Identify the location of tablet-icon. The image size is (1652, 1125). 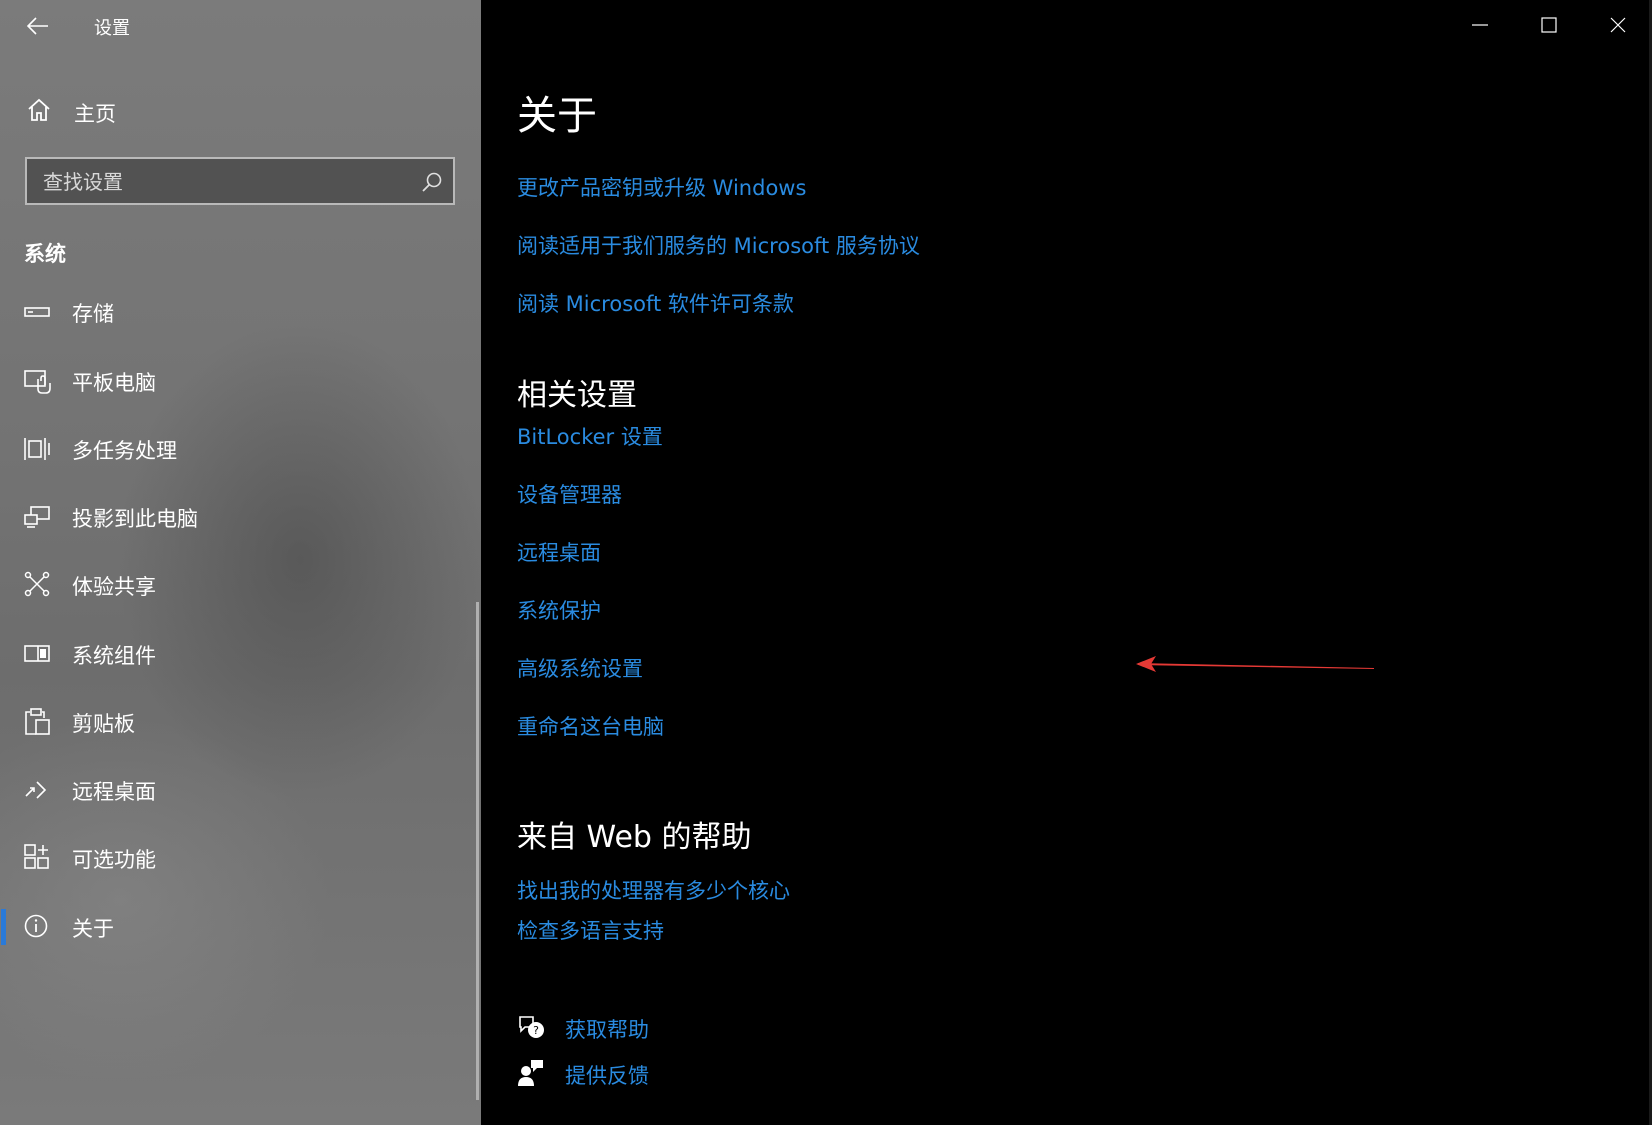
(37, 382).